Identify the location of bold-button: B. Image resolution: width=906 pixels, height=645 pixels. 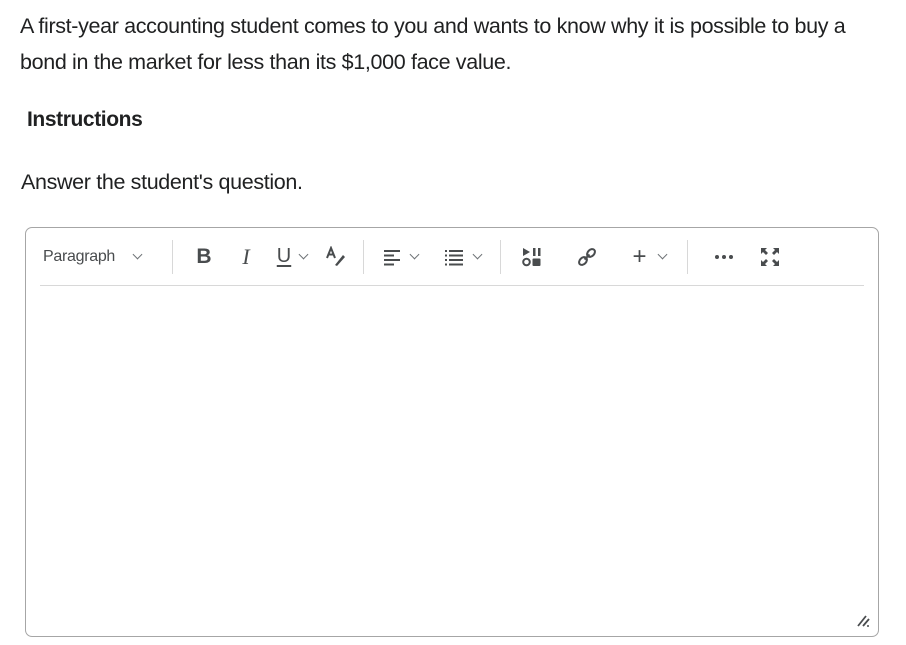
(204, 257).